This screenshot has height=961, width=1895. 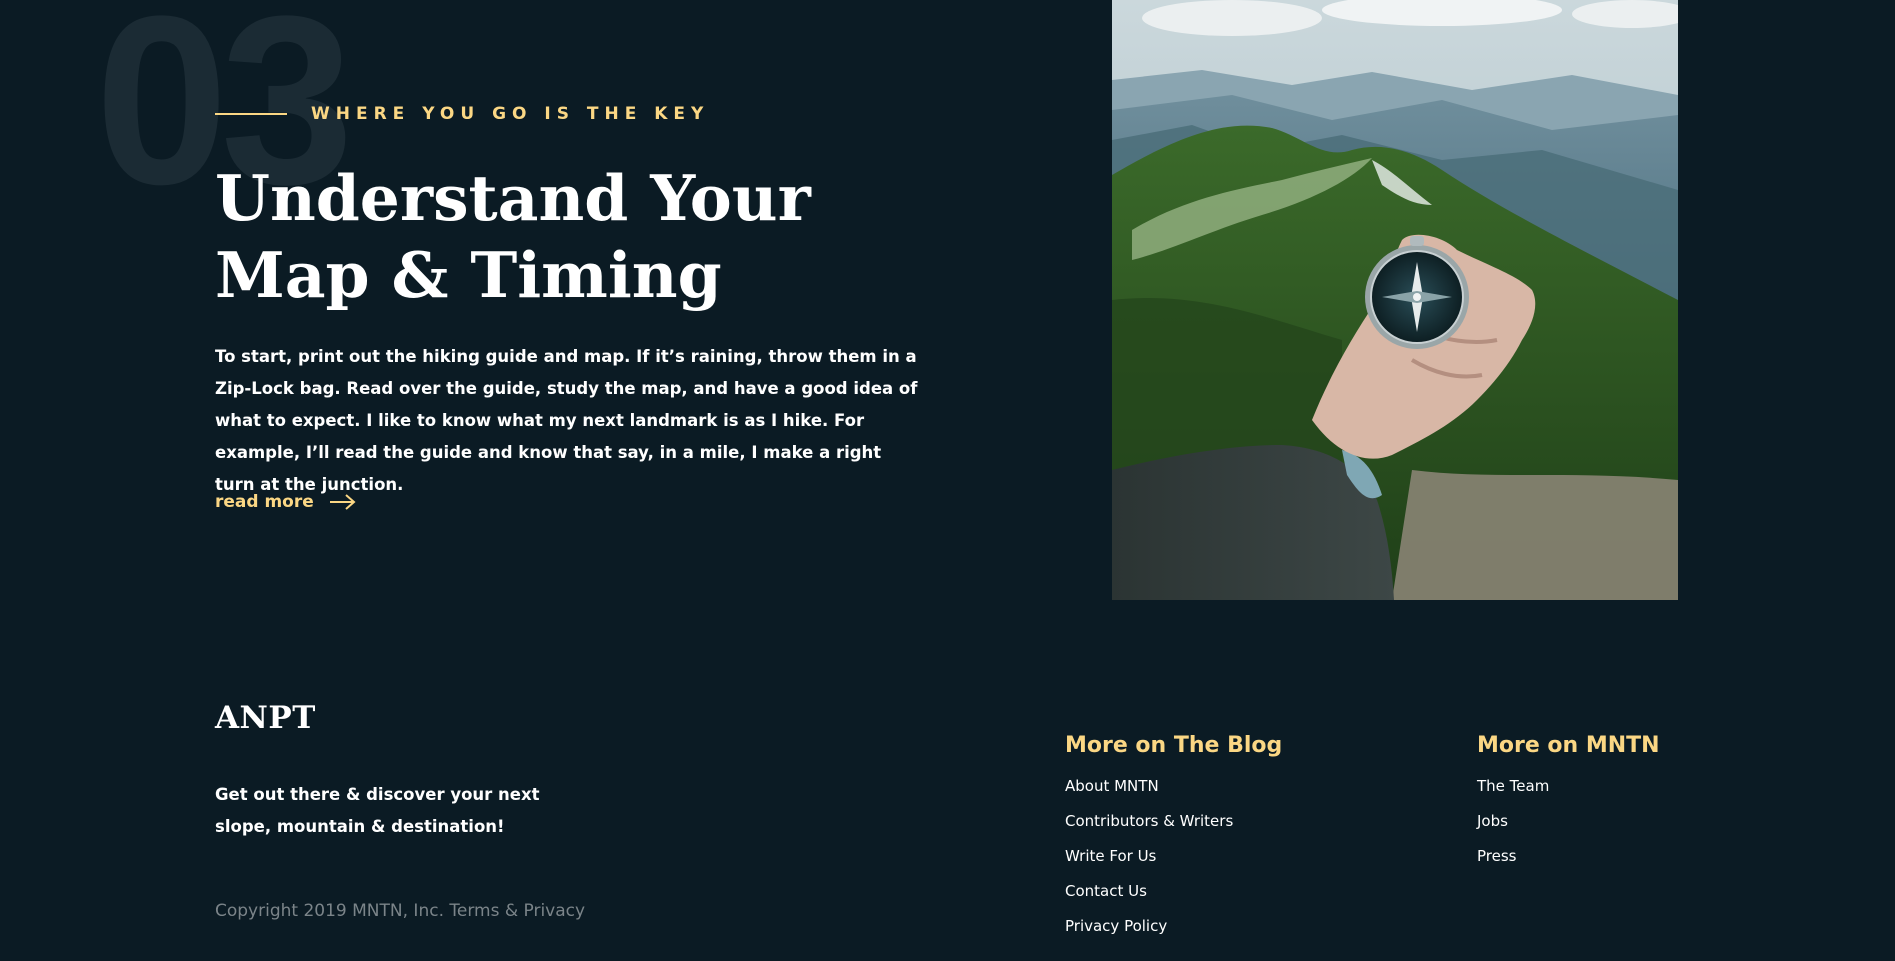 What do you see at coordinates (1173, 898) in the screenshot?
I see `list-item: Contact Us` at bounding box center [1173, 898].